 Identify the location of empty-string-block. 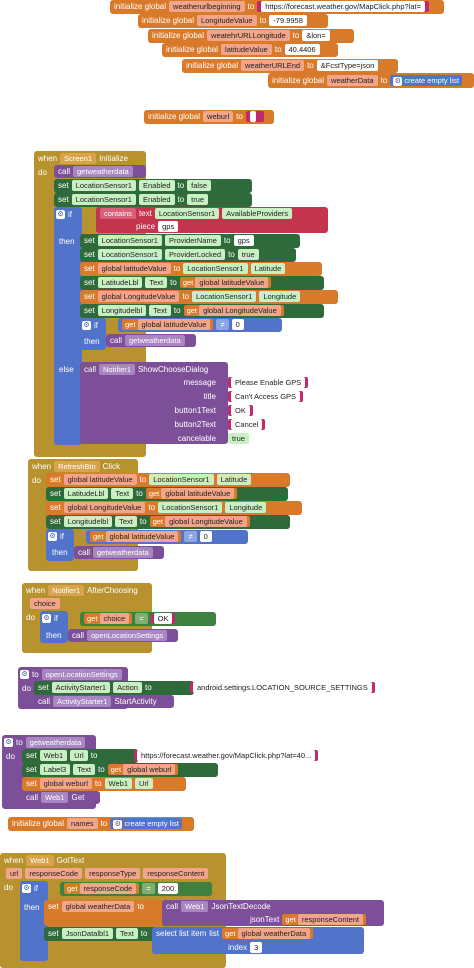
(254, 116).